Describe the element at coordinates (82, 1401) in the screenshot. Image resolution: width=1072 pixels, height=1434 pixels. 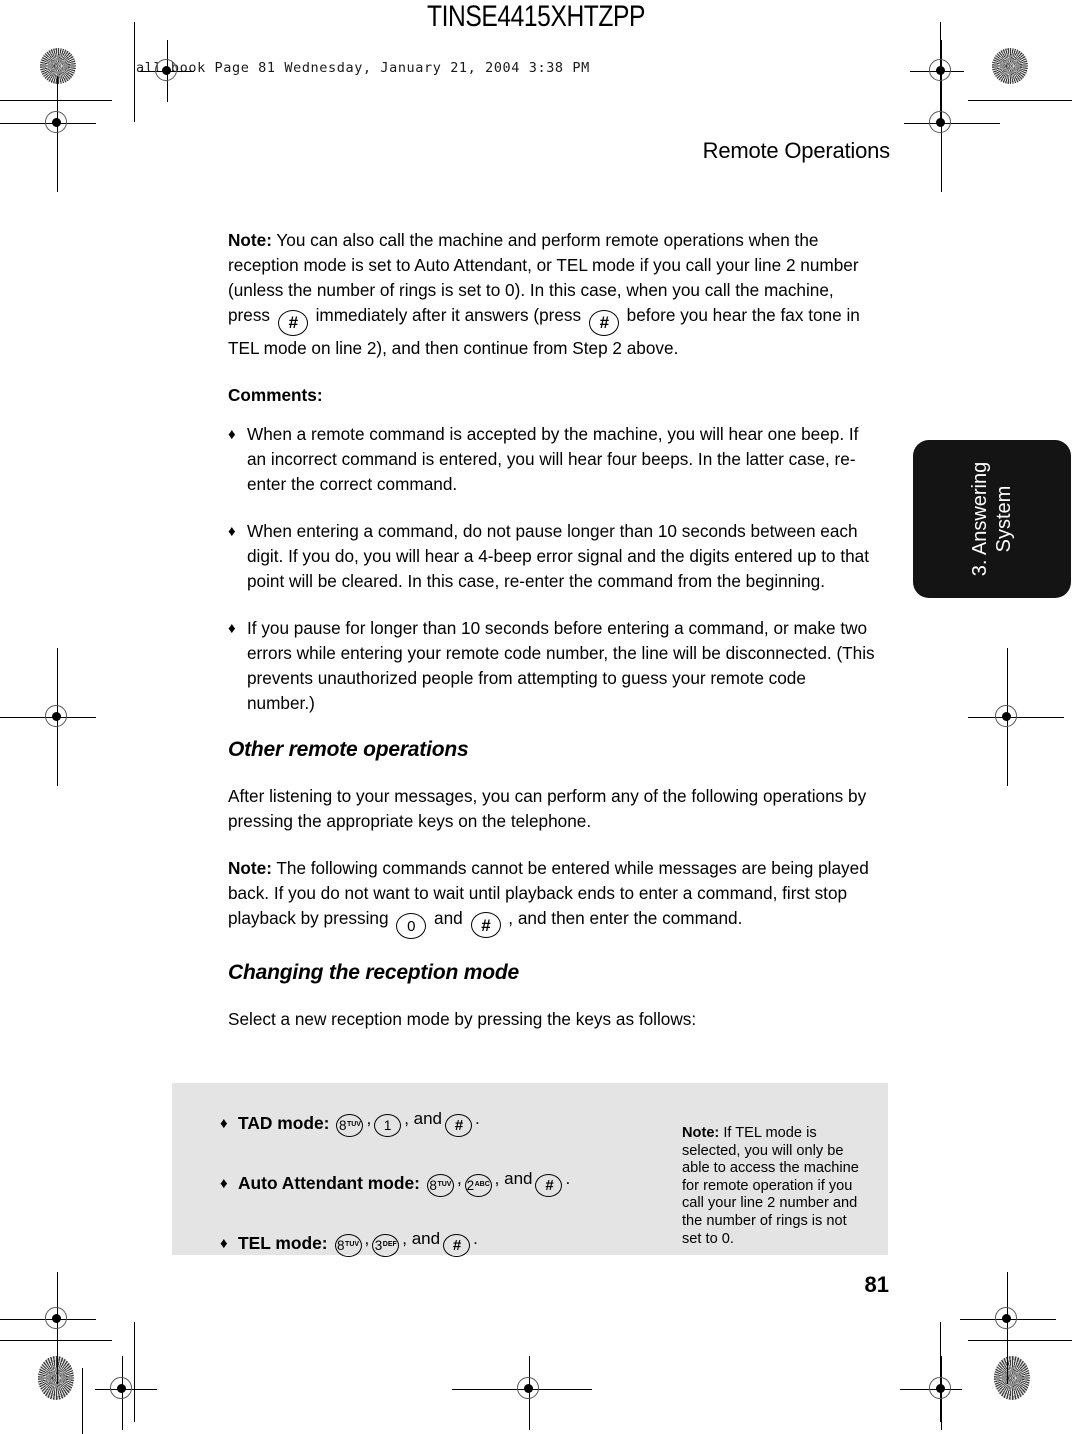
I see `trim-rule-left-lower` at that location.